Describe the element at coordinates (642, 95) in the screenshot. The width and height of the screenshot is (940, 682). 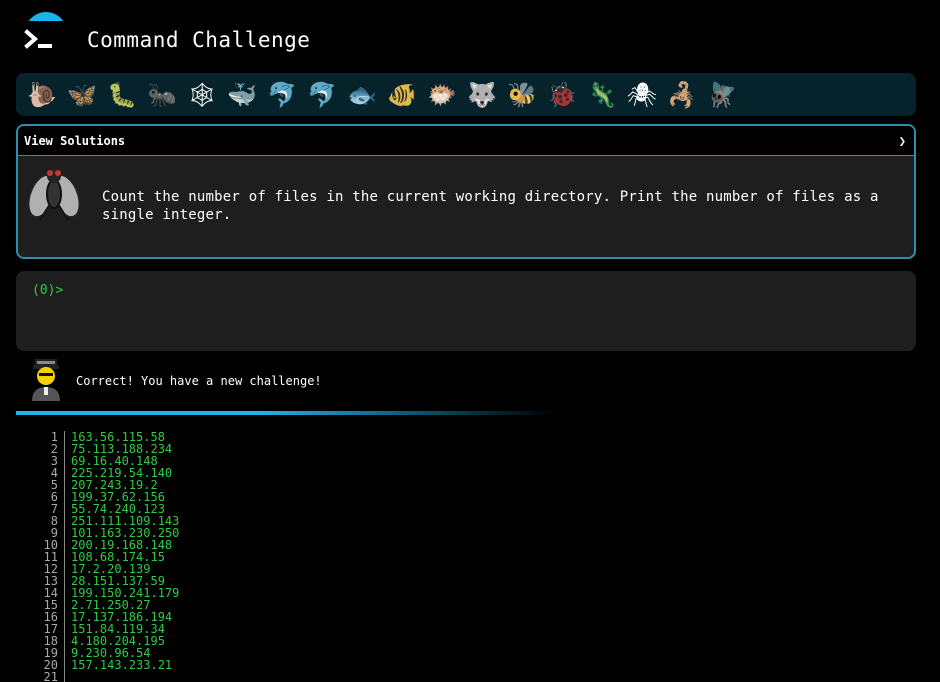
I see `spider-icon: 🕷` at that location.